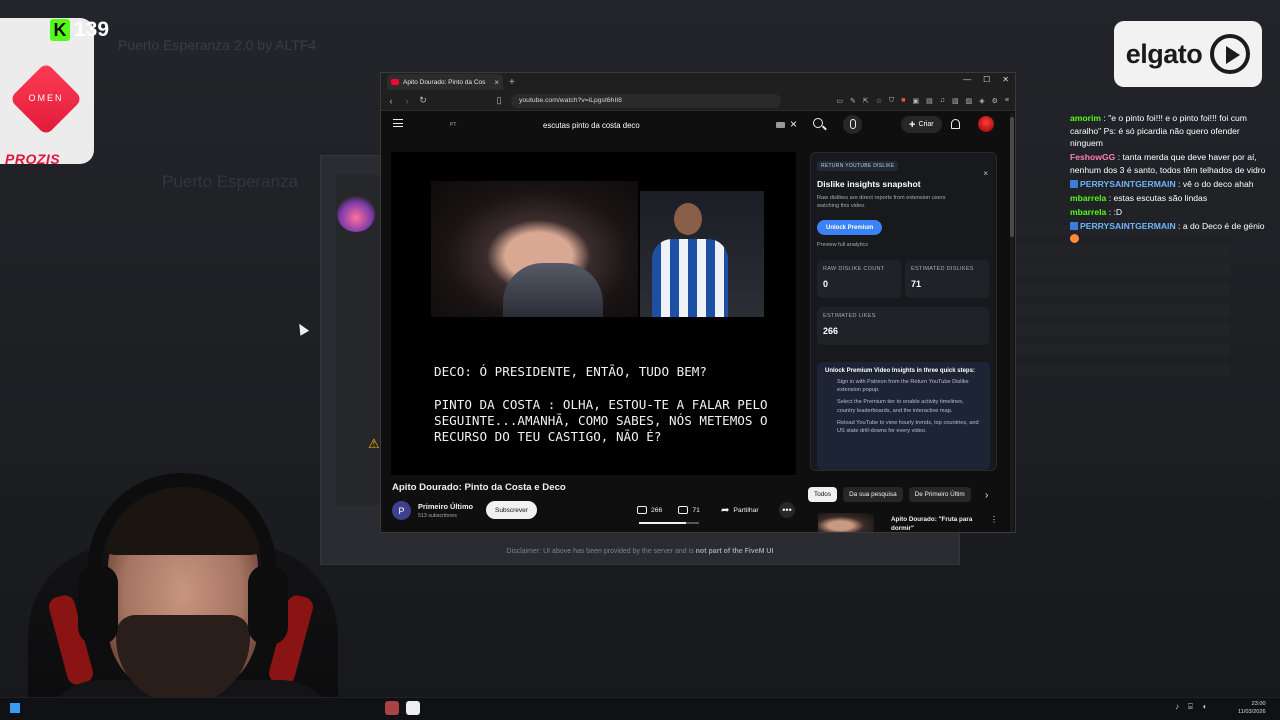 This screenshot has height=720, width=1280. I want to click on chat-text: vê o do deco ahah, so click(1218, 183).